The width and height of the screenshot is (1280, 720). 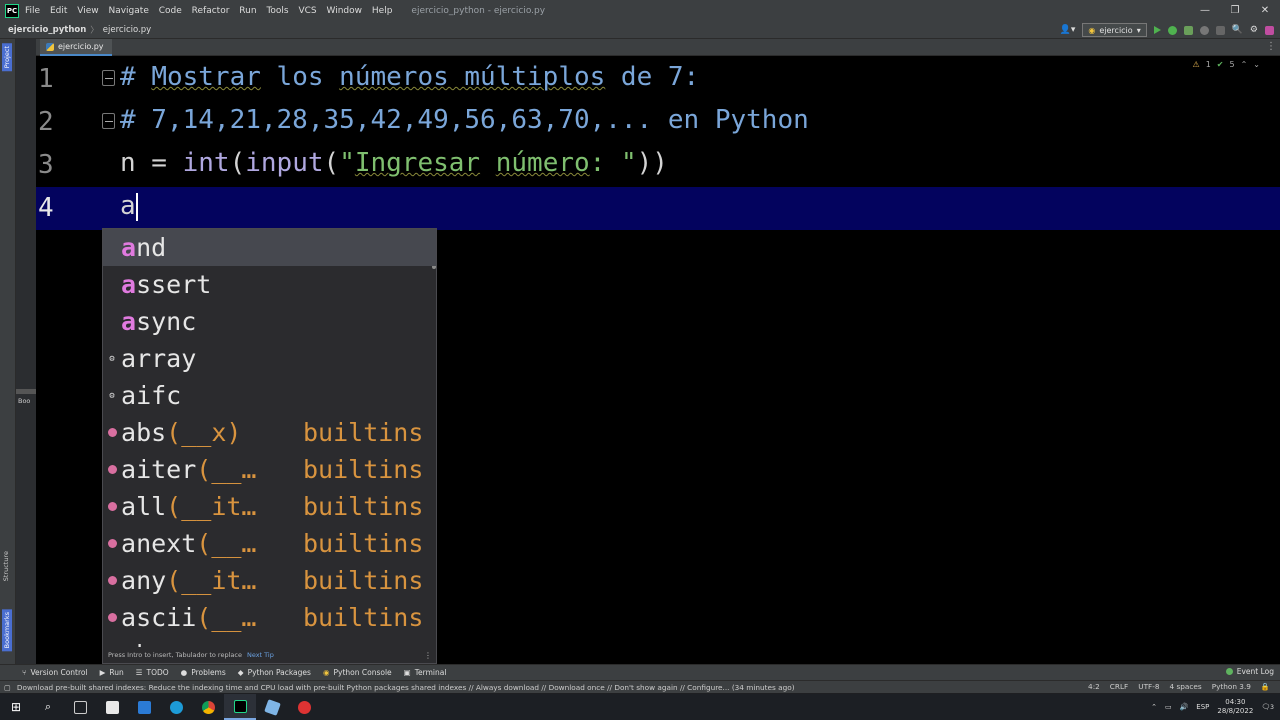 I want to click on completion-item: ⚙ a ifc, so click(x=269, y=395).